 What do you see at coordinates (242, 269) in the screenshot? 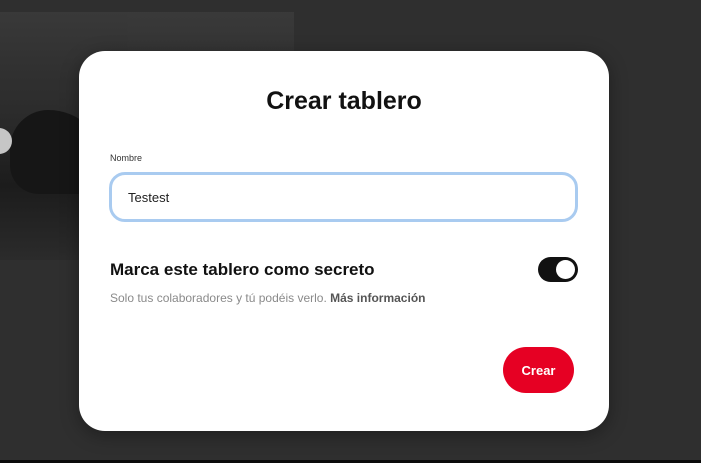
I see `secret-board-label: Marca este tablero como secreto` at bounding box center [242, 269].